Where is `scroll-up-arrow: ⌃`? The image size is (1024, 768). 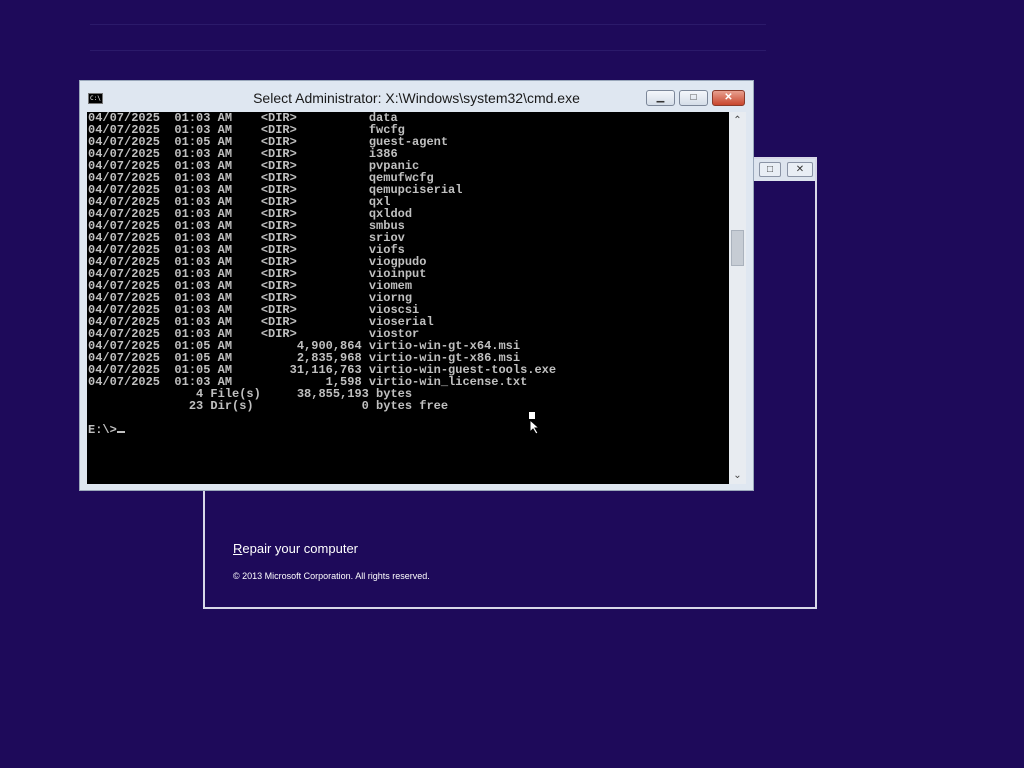 scroll-up-arrow: ⌃ is located at coordinates (737, 120).